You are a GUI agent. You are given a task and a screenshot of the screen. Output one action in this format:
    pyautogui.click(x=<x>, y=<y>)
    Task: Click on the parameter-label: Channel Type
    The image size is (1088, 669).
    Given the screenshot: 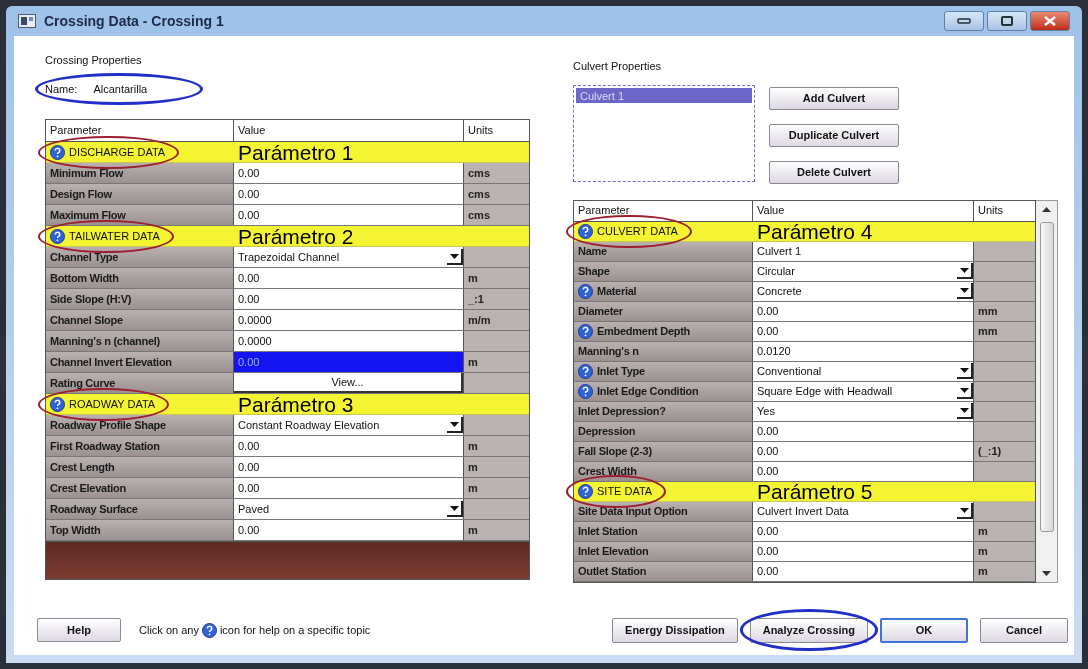 What is the action you would take?
    pyautogui.click(x=84, y=257)
    